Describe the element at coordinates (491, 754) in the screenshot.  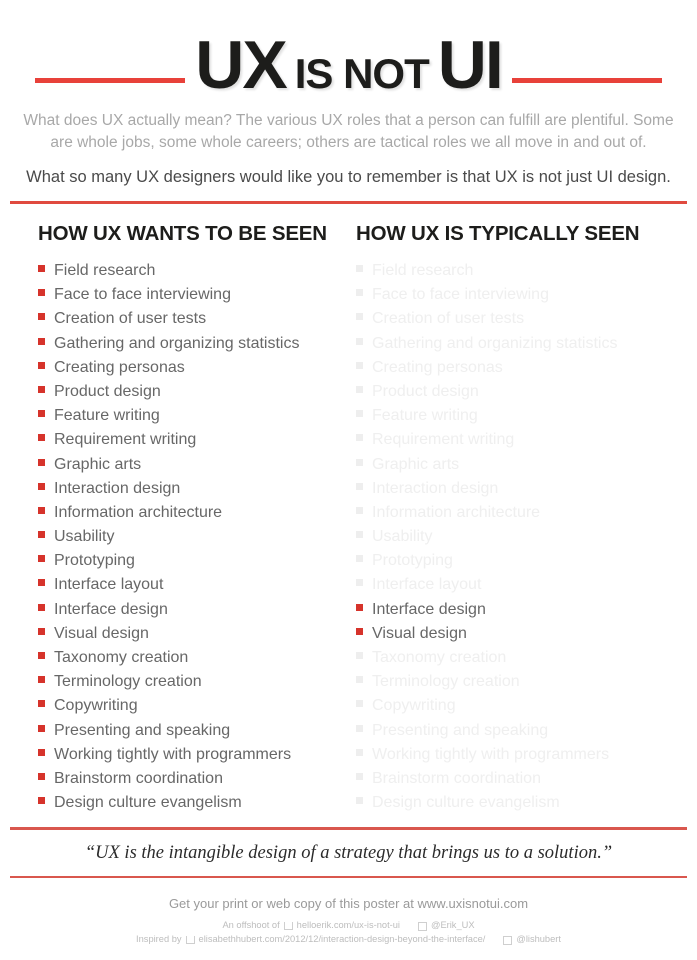
I see `role-label: Working tightly with programmers` at that location.